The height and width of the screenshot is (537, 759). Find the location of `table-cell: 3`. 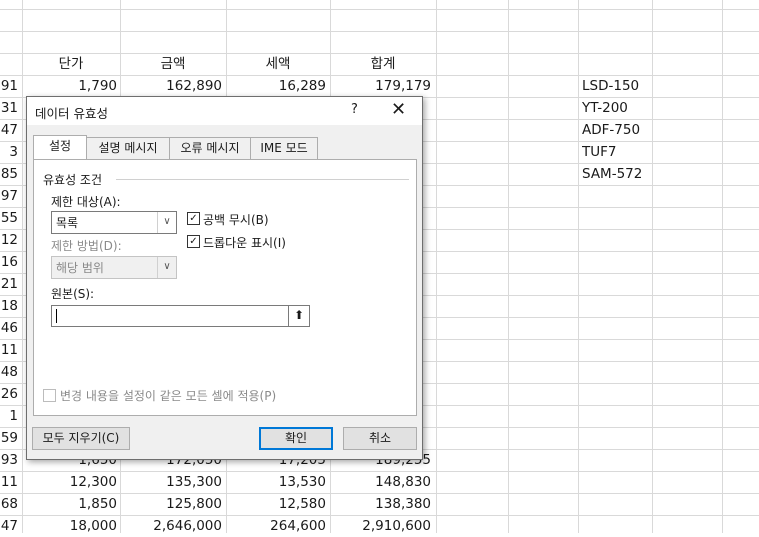

table-cell: 3 is located at coordinates (9, 152).